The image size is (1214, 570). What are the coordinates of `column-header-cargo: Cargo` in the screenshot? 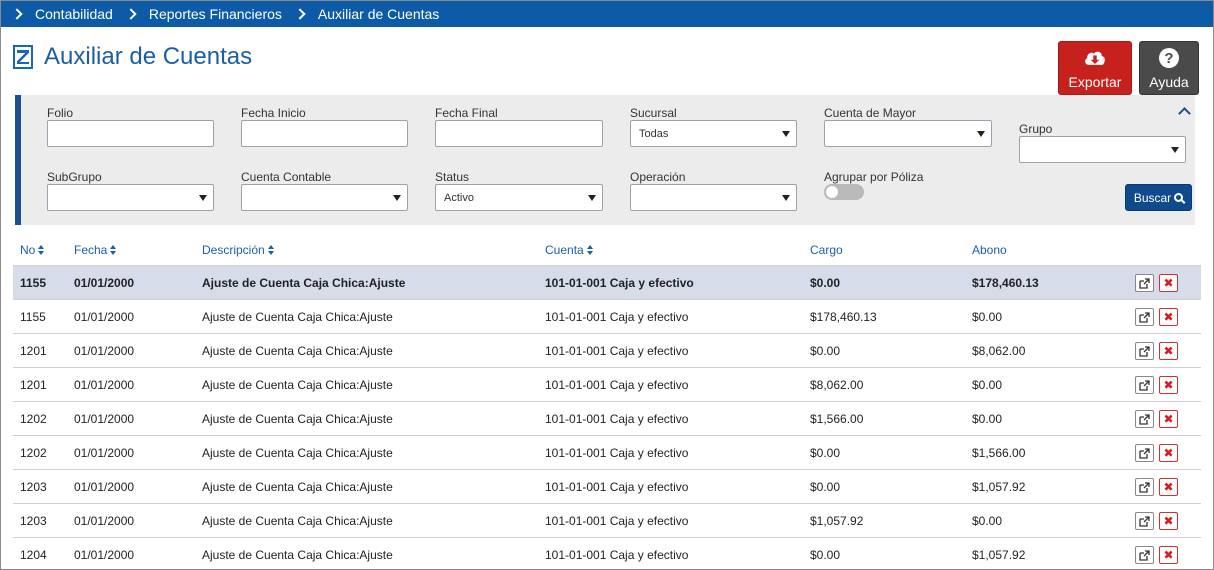 It's located at (826, 250).